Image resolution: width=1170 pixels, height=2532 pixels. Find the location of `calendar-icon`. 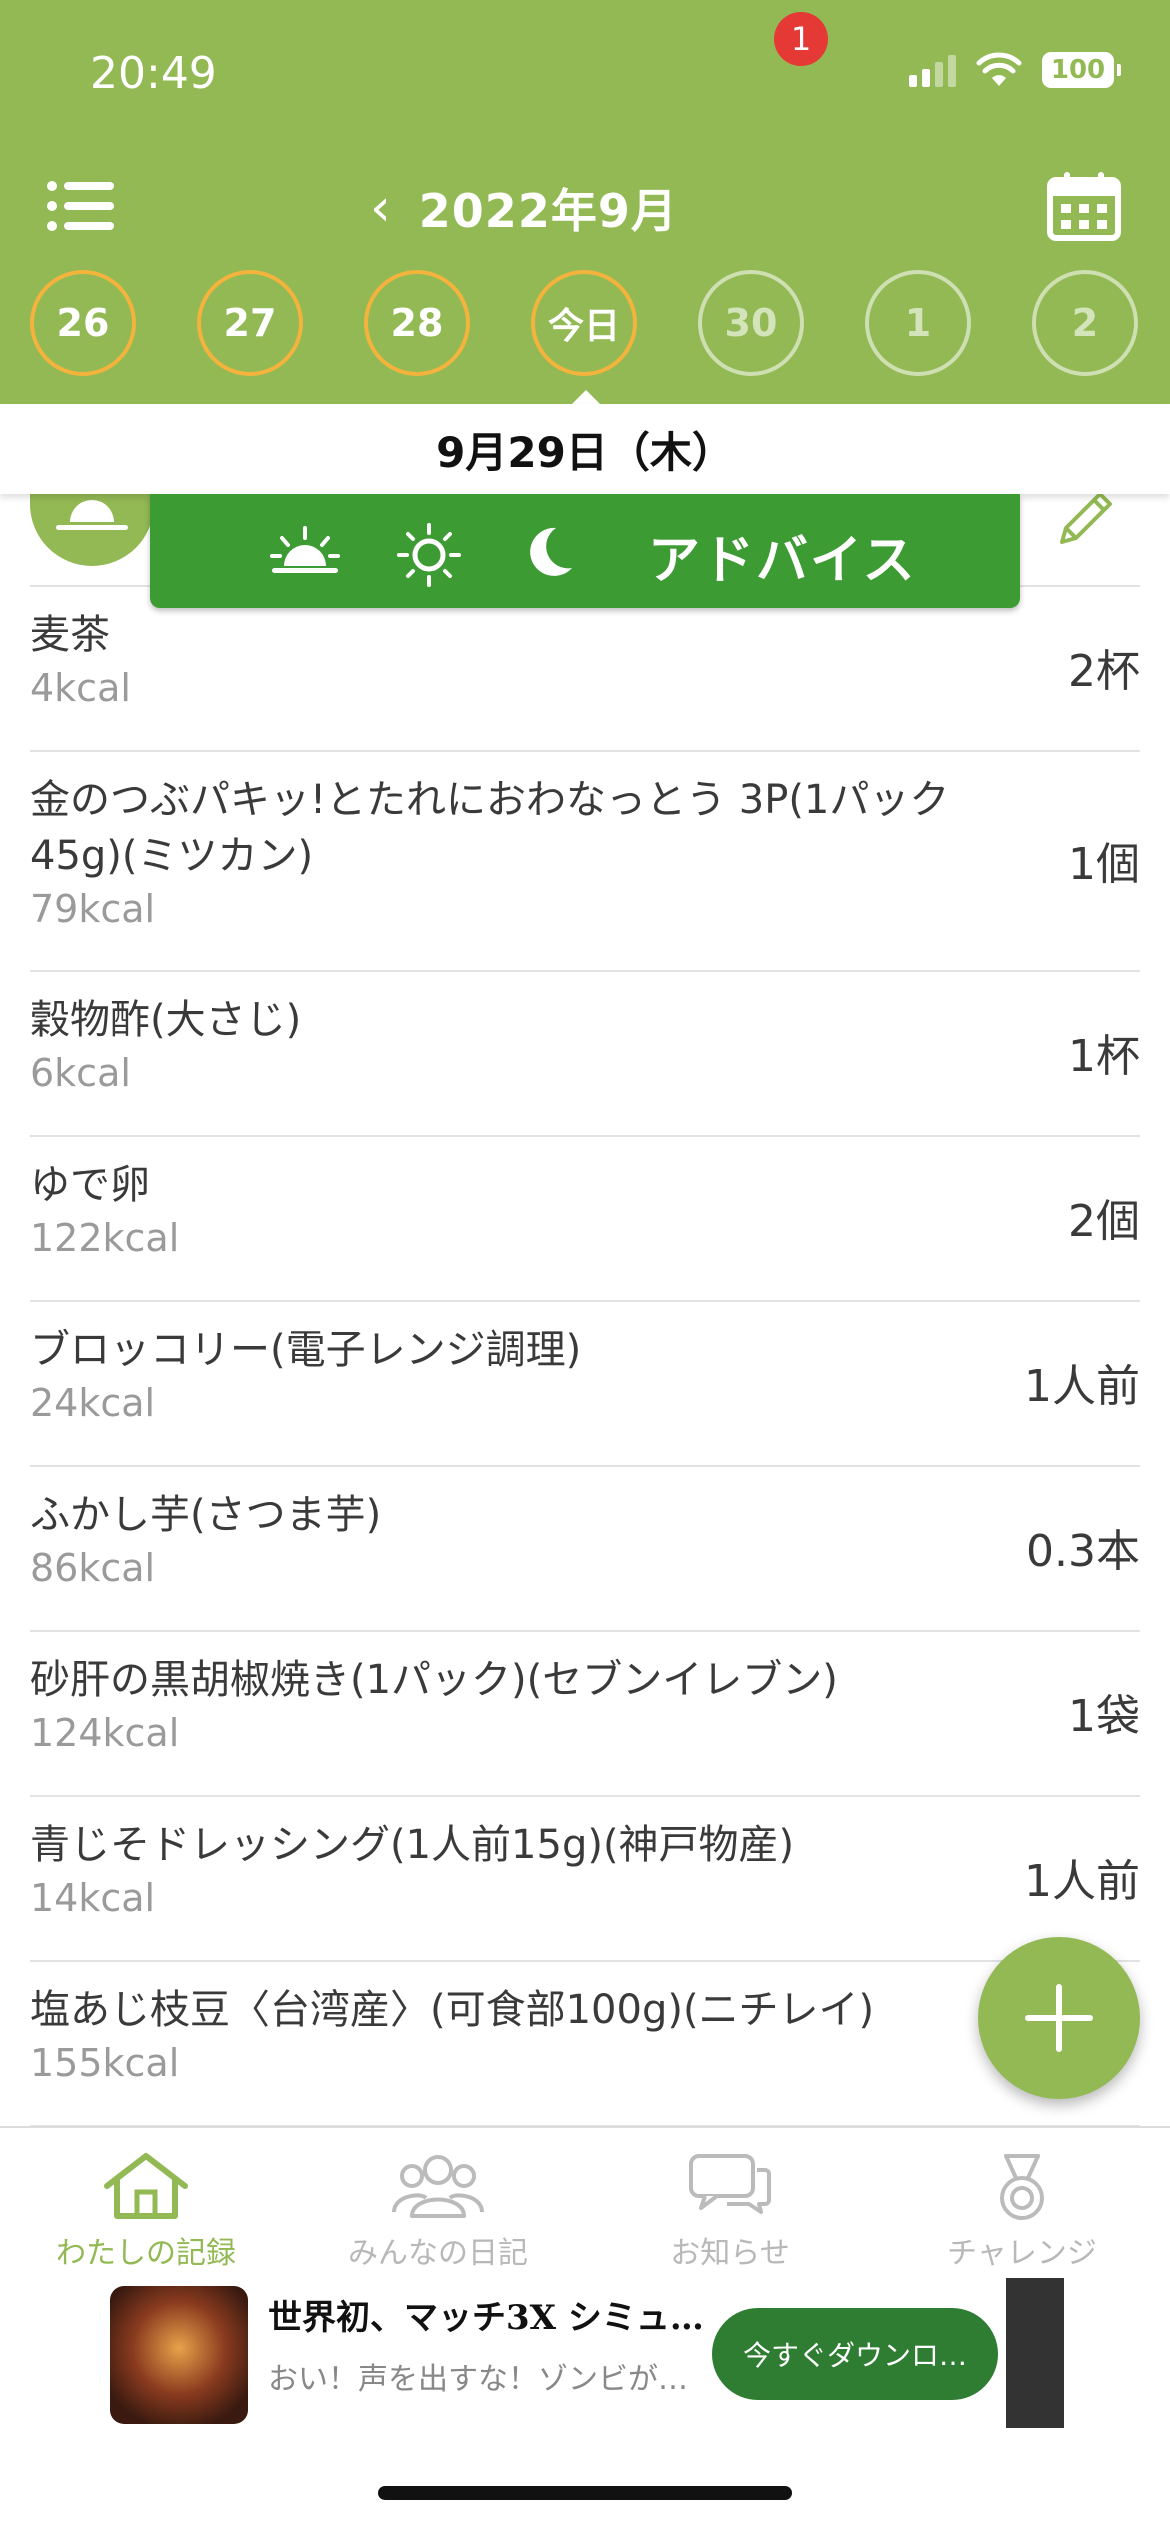

calendar-icon is located at coordinates (1084, 206).